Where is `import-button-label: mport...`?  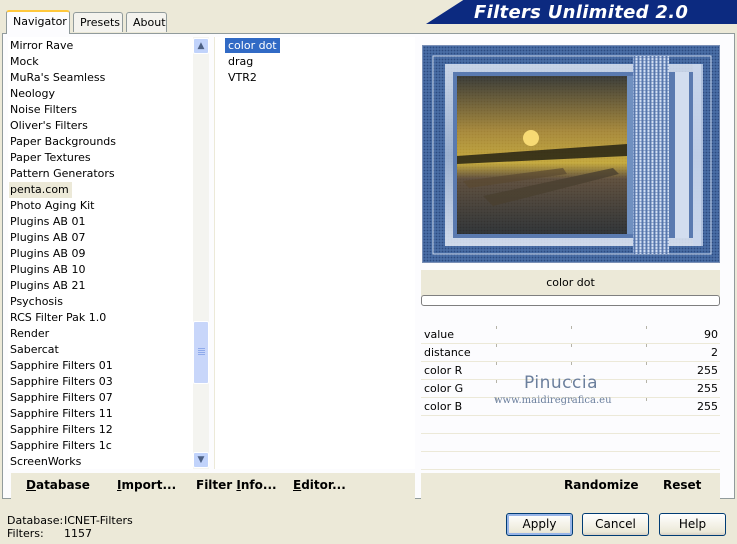 import-button-label: mport... is located at coordinates (149, 485).